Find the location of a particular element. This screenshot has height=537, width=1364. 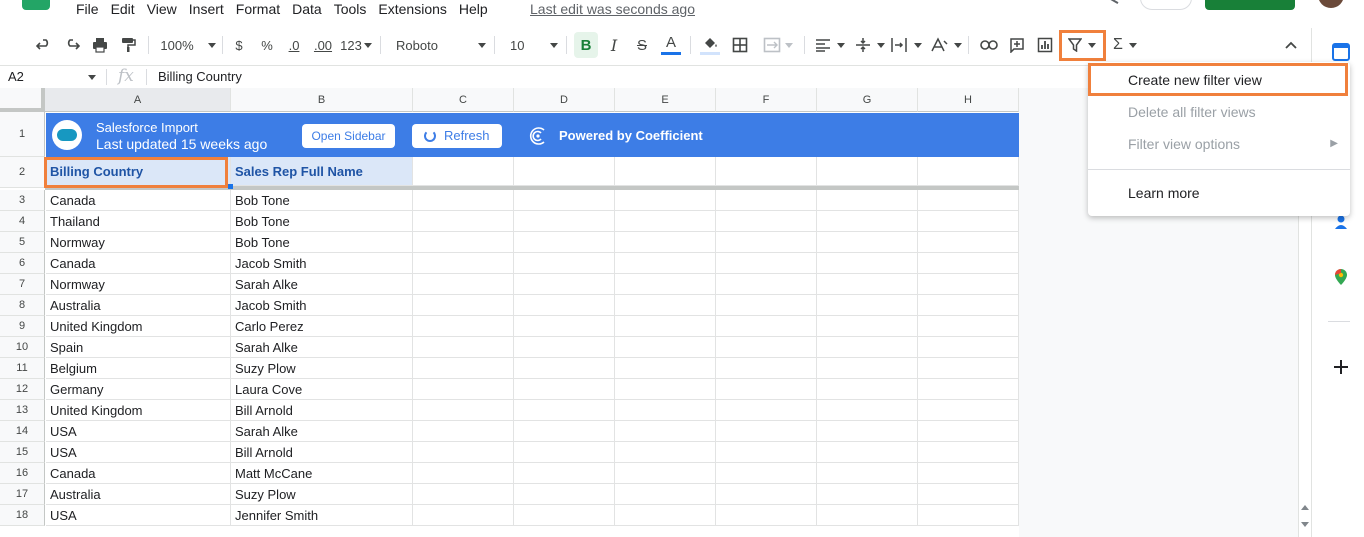

maps-icon is located at coordinates (1341, 277).